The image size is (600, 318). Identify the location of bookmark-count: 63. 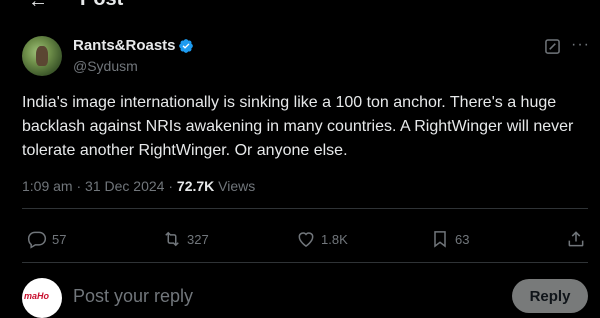
(462, 239).